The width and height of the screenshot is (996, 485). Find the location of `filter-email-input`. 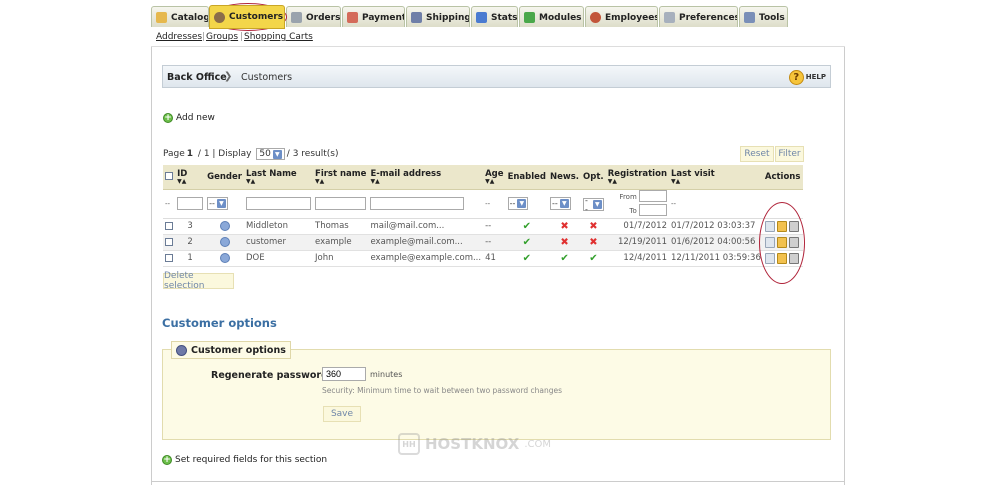

filter-email-input is located at coordinates (417, 203).